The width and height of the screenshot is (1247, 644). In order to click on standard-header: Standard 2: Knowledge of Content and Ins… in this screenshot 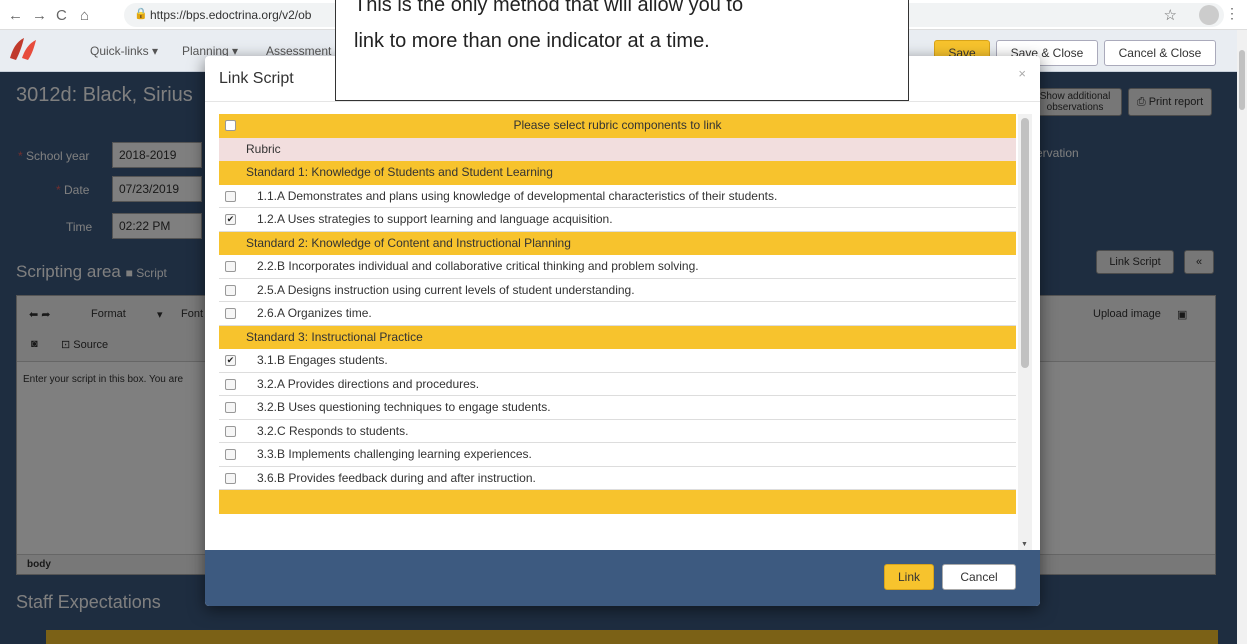, I will do `click(617, 243)`.